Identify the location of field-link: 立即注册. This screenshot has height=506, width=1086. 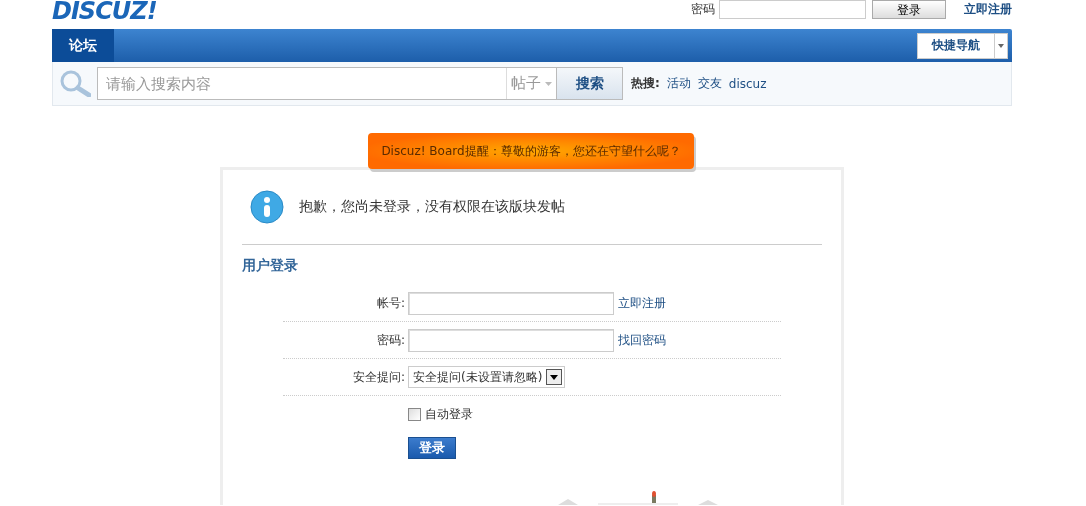
(642, 303).